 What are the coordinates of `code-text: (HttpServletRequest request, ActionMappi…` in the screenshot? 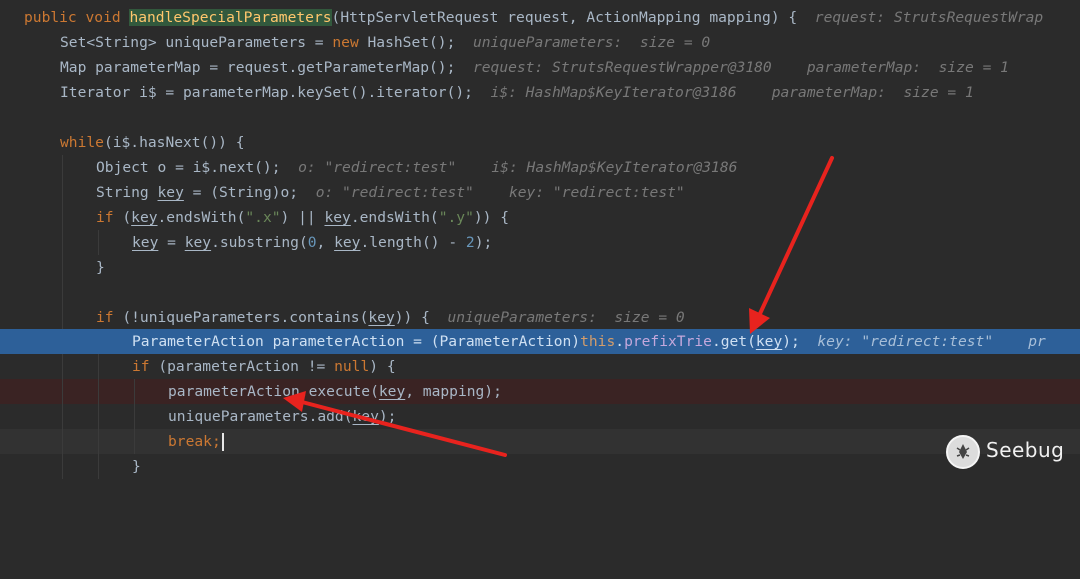 It's located at (564, 17).